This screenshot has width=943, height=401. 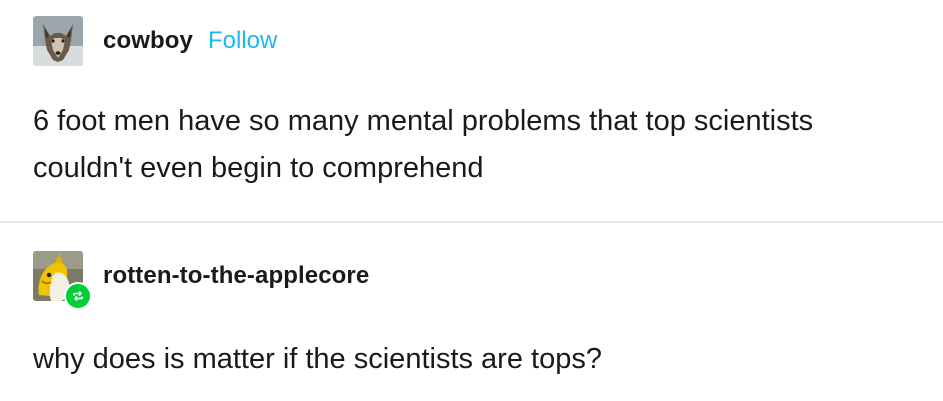 I want to click on yellow-character-avatar-icon, so click(x=62, y=280).